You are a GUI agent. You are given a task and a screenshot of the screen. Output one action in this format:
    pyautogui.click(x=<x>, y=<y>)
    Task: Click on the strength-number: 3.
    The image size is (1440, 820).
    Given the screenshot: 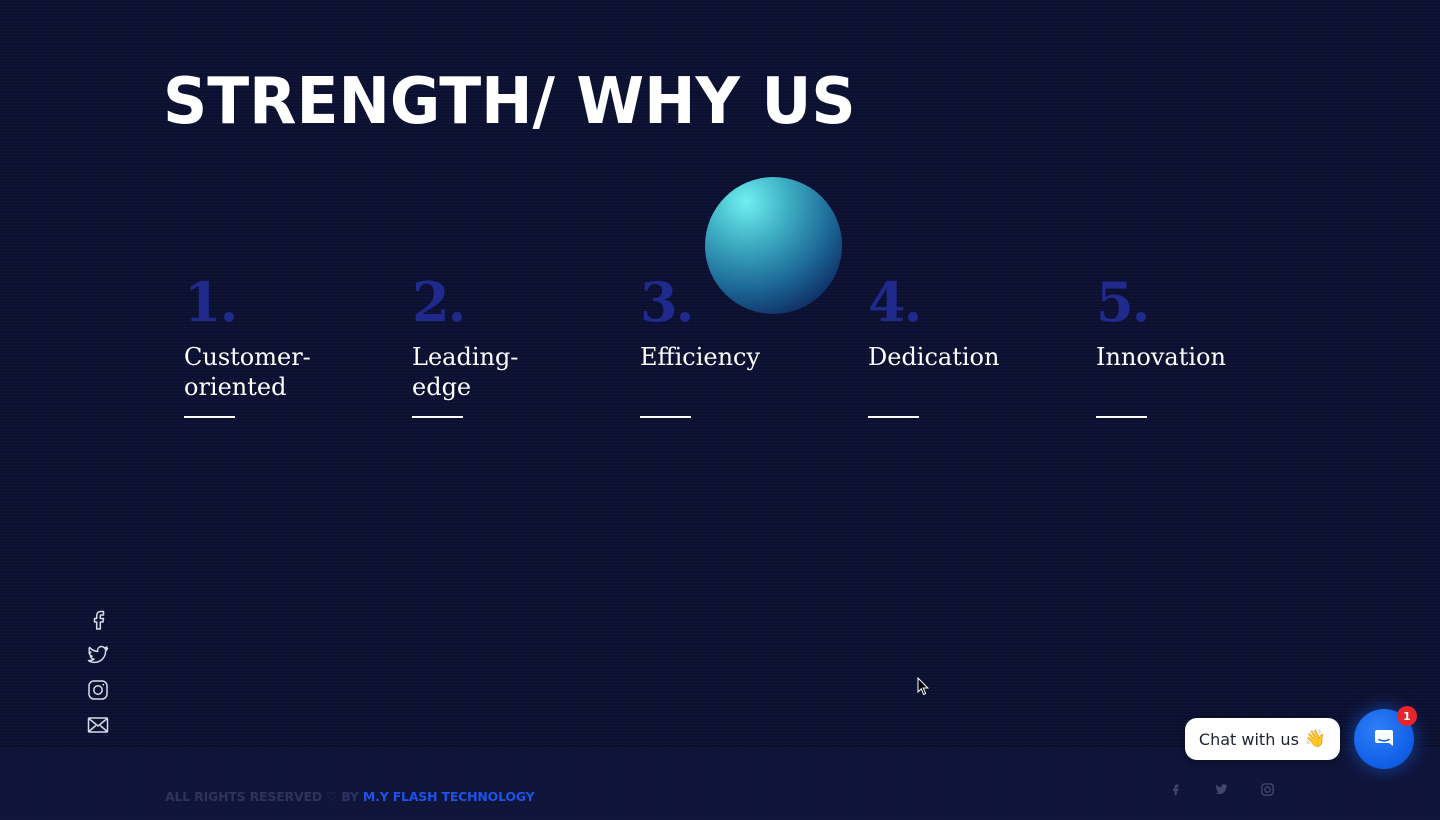 What is the action you would take?
    pyautogui.click(x=667, y=302)
    